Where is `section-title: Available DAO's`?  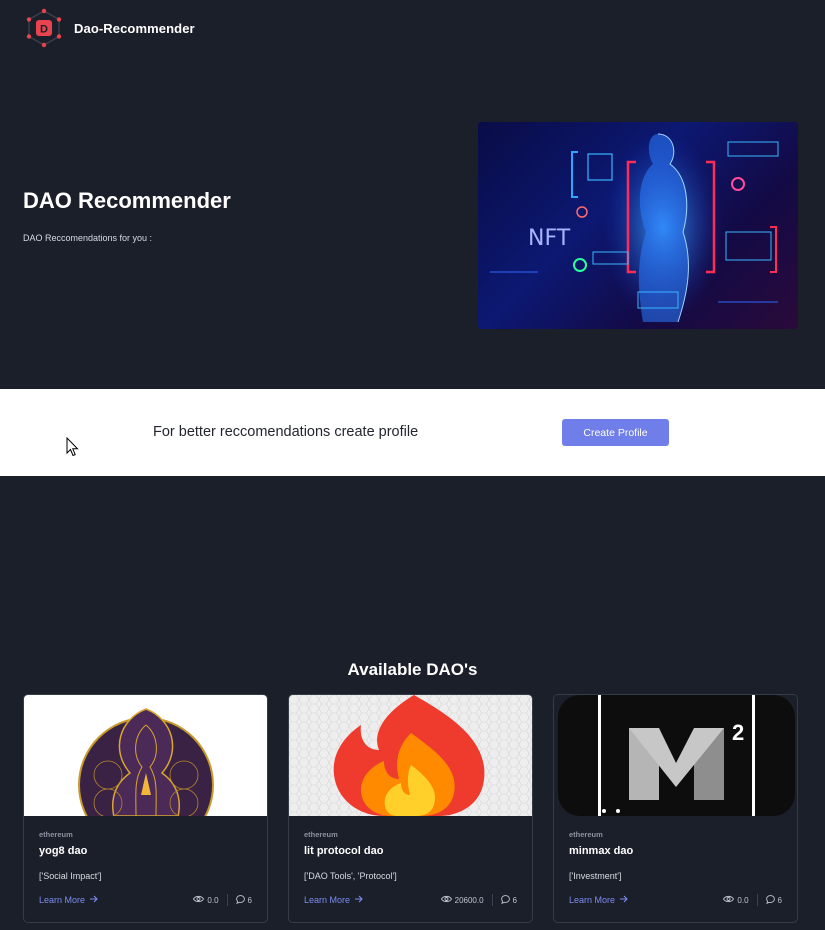 section-title: Available DAO's is located at coordinates (412, 669).